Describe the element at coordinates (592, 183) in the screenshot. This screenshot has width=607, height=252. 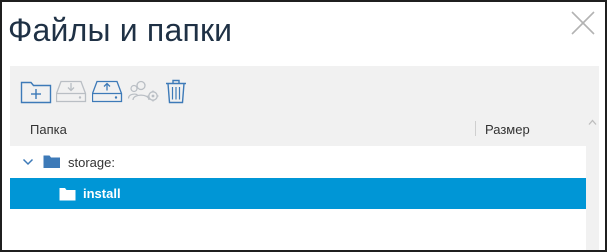
I see `vertical-scrollbar` at that location.